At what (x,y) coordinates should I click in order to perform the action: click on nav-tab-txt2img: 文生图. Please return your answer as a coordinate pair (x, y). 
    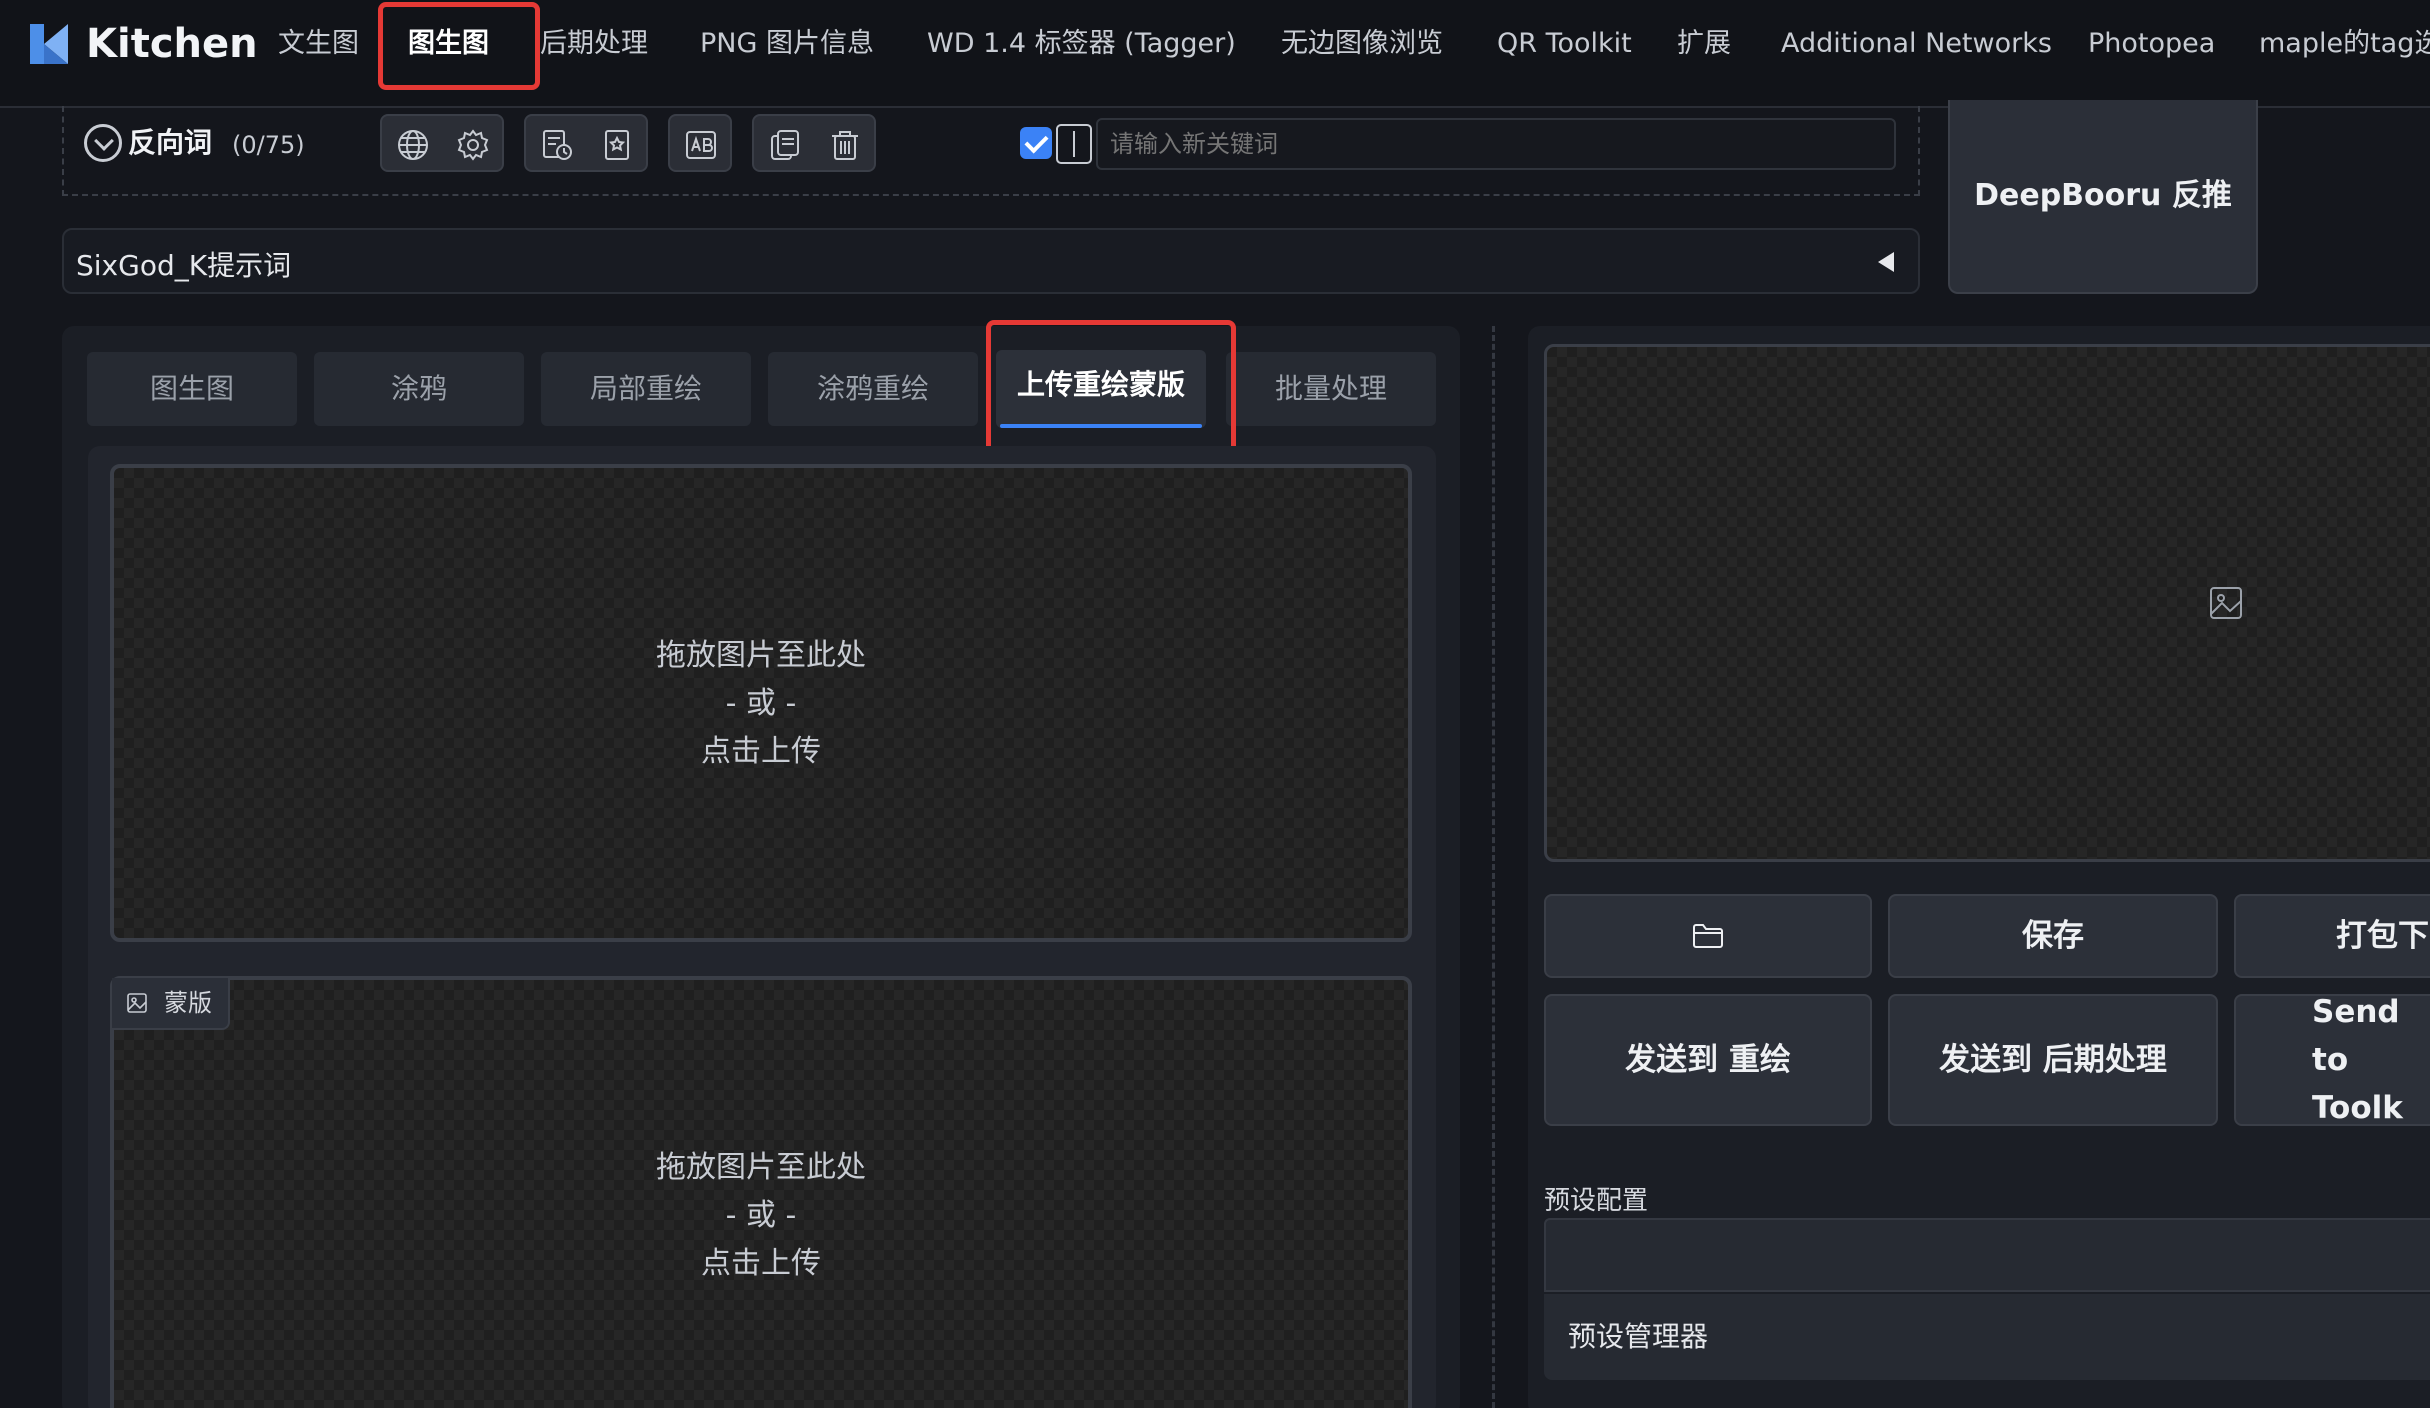
    Looking at the image, I should click on (318, 44).